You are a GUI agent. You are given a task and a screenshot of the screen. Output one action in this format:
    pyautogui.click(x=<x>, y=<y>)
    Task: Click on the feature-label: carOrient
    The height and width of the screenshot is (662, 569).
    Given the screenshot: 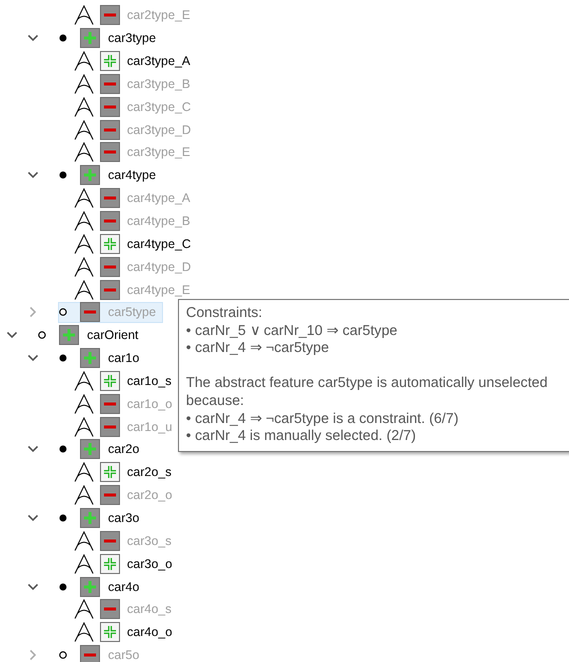 What is the action you would take?
    pyautogui.click(x=112, y=335)
    